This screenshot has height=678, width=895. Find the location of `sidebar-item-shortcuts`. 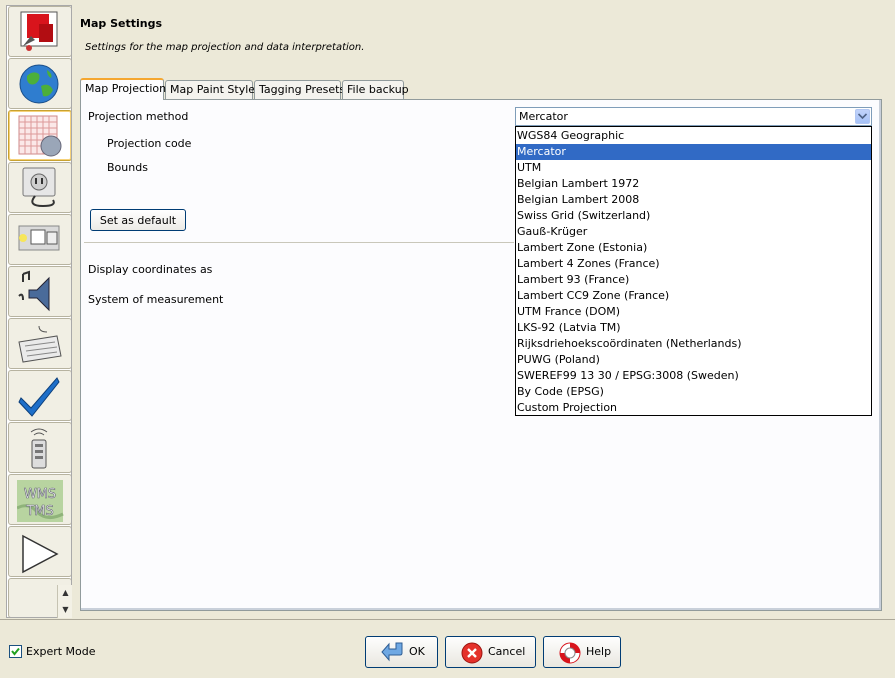

sidebar-item-shortcuts is located at coordinates (39, 343).